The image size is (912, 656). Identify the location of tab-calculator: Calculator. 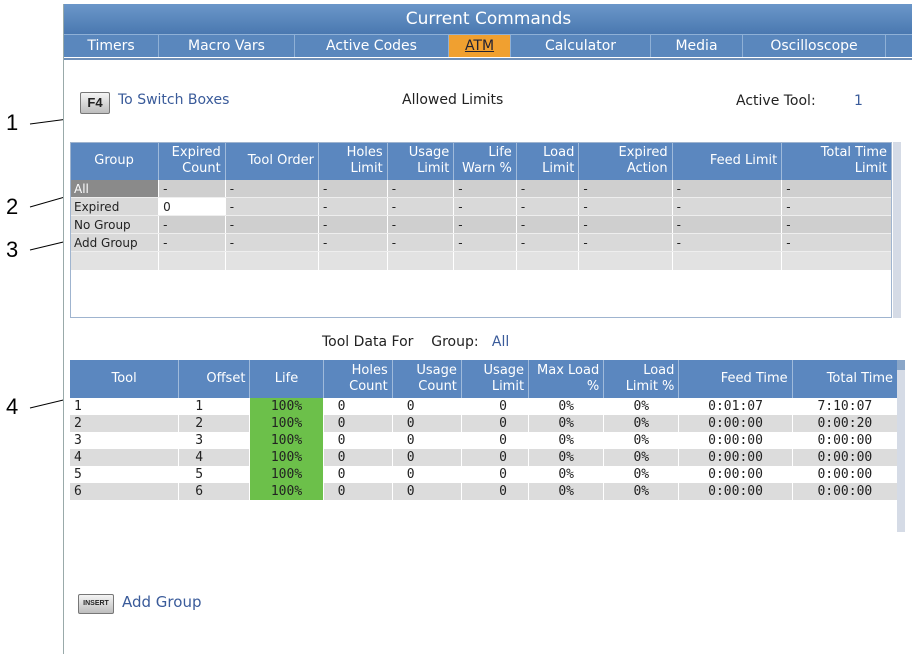
(581, 46).